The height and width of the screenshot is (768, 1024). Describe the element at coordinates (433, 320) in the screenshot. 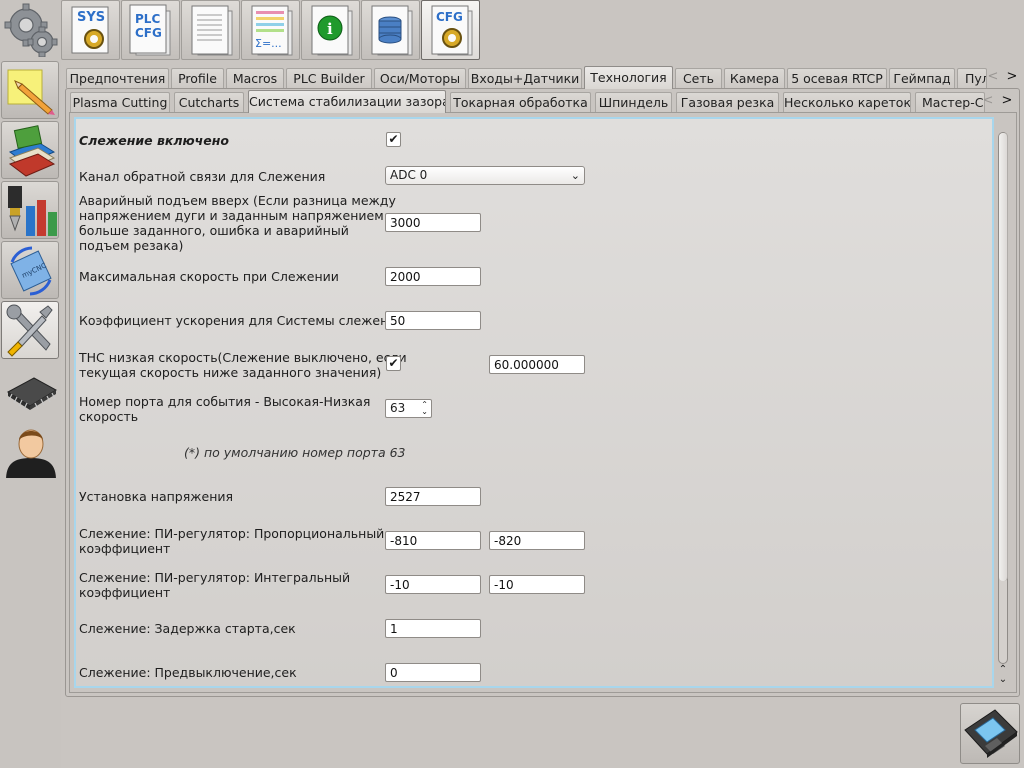

I see `accel-coef-input` at that location.